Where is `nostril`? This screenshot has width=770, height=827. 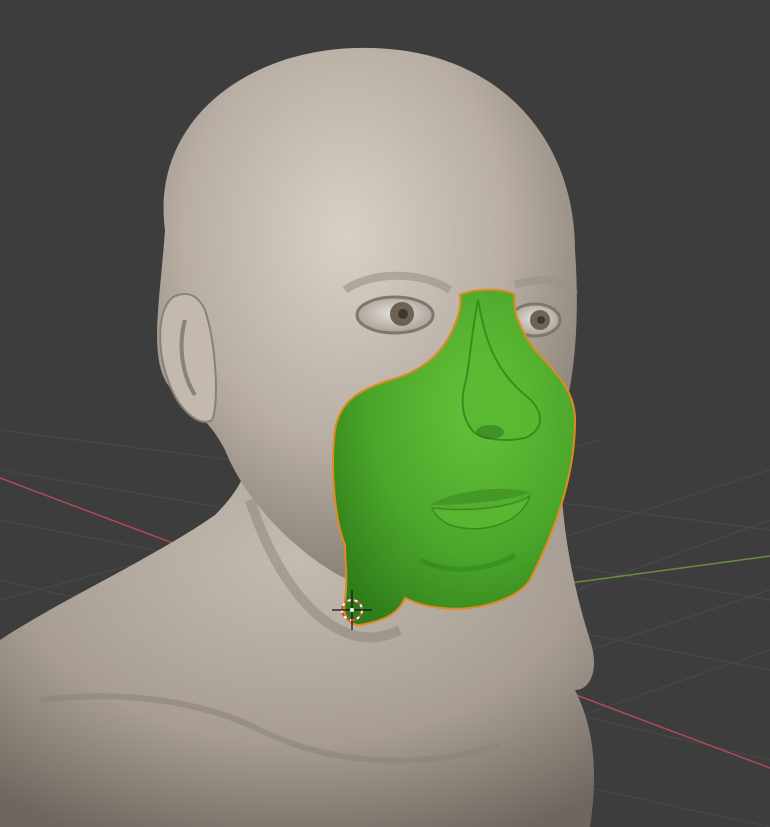
nostril is located at coordinates (490, 432).